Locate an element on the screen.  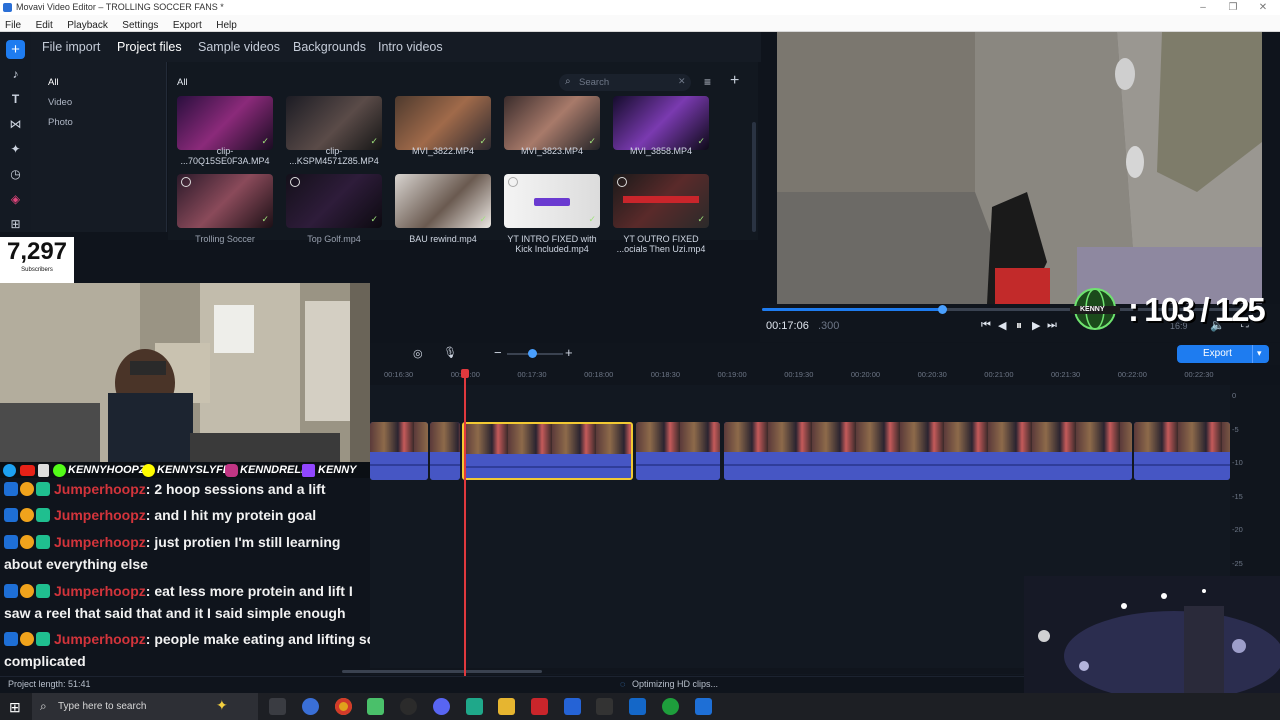
follower-counter-overlay: KENNY : 103 / 125 is located at coordinates (1173, 309).